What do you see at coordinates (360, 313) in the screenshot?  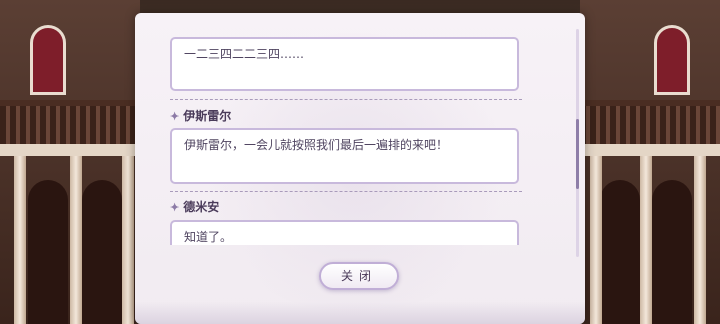 I see `panel-bottom-shade` at bounding box center [360, 313].